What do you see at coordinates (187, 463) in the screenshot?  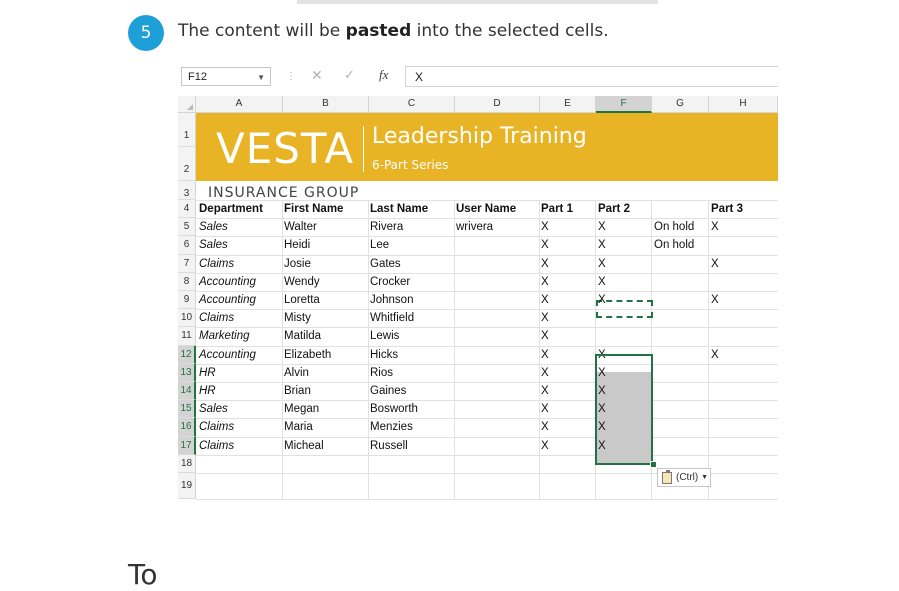 I see `row-header-18: 18` at bounding box center [187, 463].